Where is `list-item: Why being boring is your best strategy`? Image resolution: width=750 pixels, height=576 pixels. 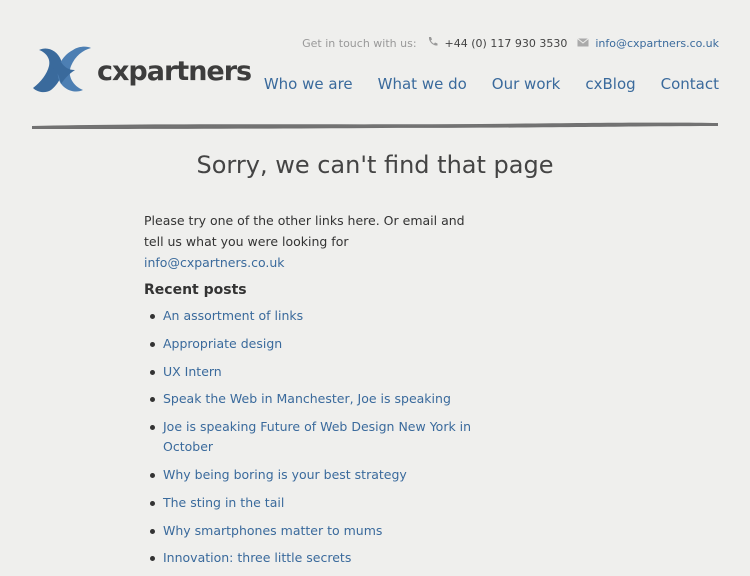
list-item: Why being boring is your best strategy is located at coordinates (309, 475).